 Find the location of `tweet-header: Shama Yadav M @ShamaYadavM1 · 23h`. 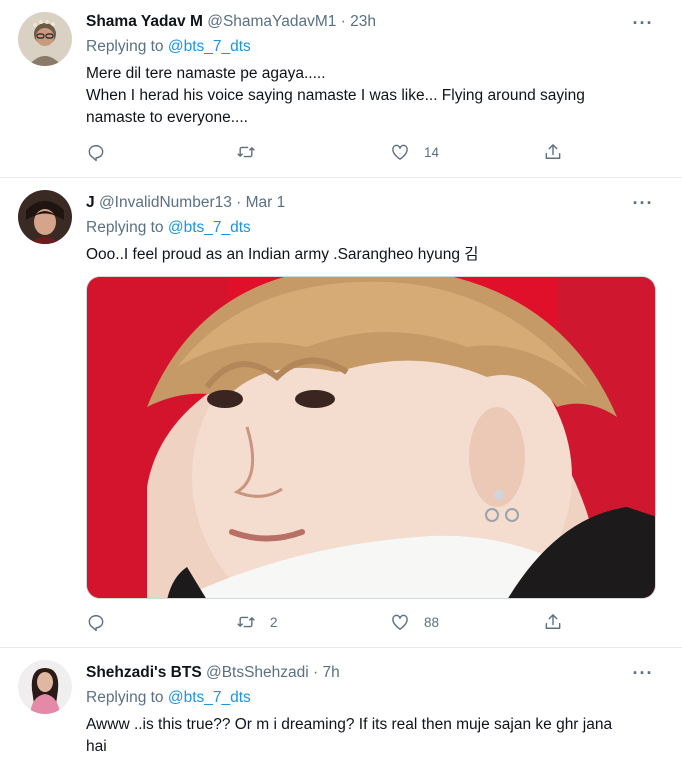

tweet-header: Shama Yadav M @ShamaYadavM1 · 23h is located at coordinates (231, 22).